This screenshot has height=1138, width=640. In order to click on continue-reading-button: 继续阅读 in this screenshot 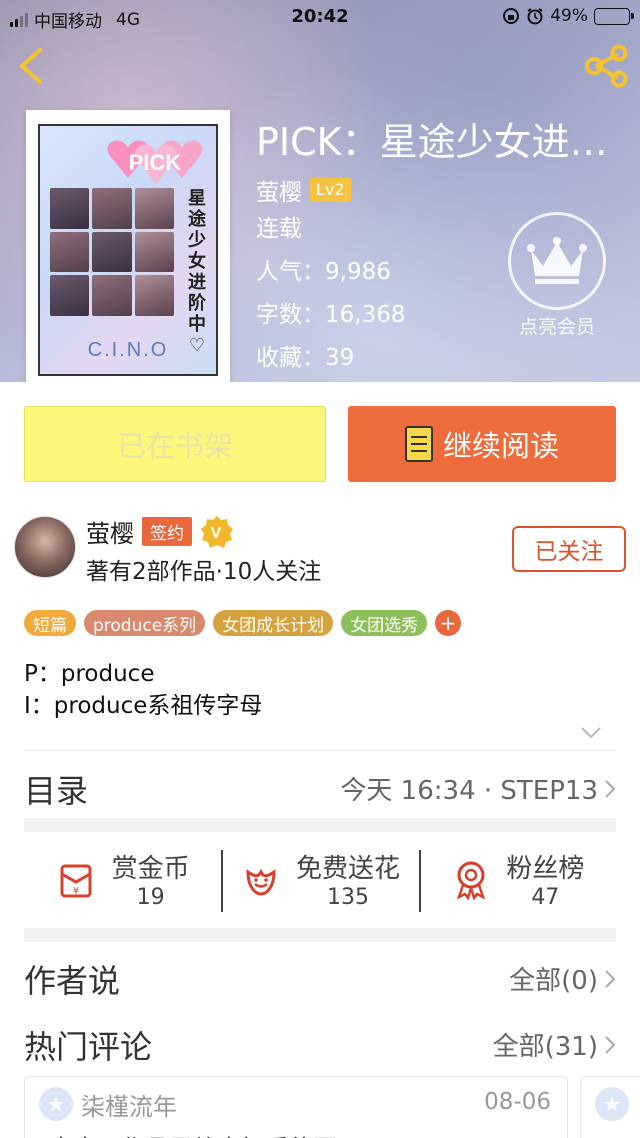, I will do `click(482, 444)`.